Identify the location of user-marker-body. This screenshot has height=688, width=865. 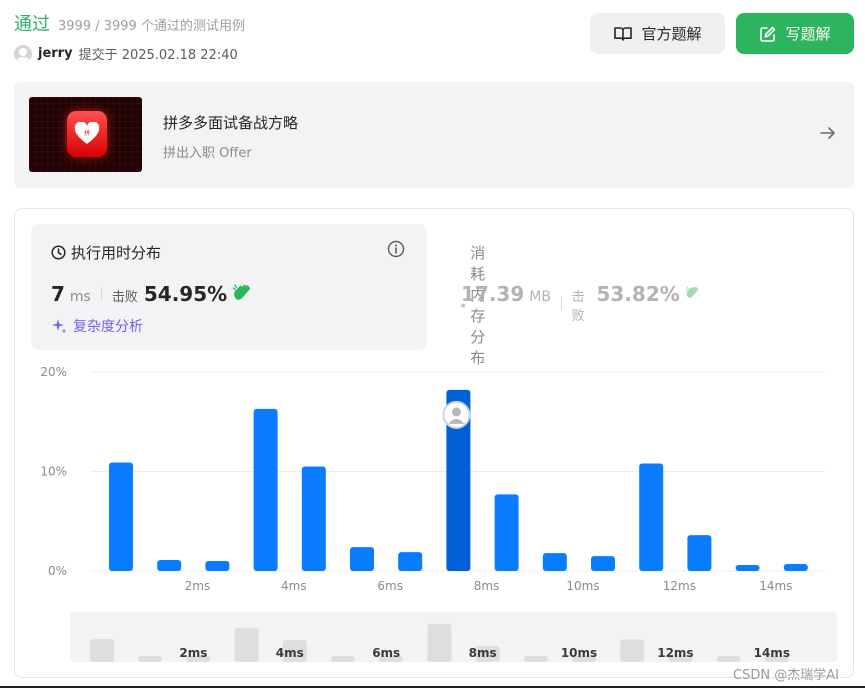
(456, 421).